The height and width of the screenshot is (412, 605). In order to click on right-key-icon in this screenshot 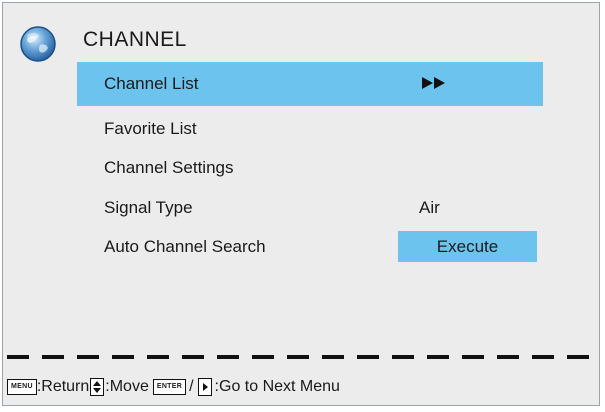, I will do `click(204, 387)`.